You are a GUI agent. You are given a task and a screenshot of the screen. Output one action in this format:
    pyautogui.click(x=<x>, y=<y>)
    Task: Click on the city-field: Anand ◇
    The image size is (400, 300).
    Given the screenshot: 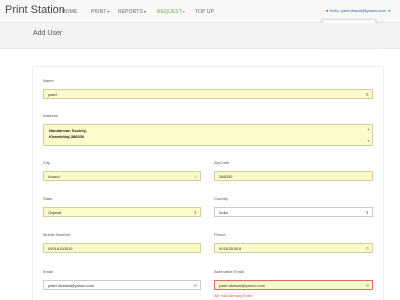 What is the action you would take?
    pyautogui.click(x=122, y=176)
    